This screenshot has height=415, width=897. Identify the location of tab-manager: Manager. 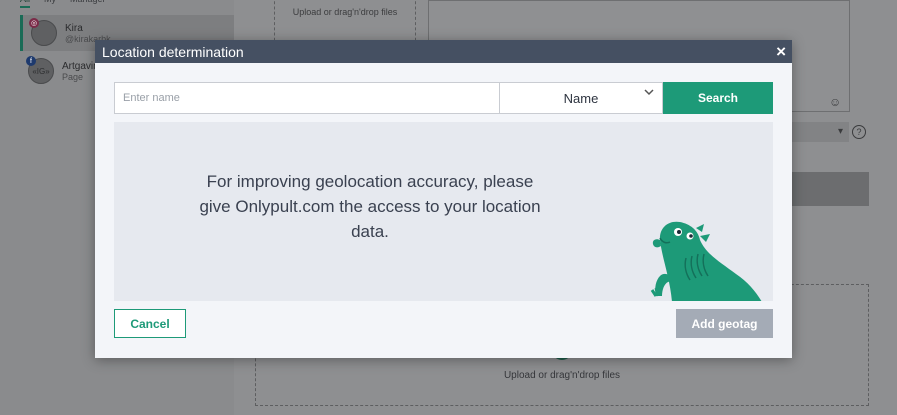
(88, 4).